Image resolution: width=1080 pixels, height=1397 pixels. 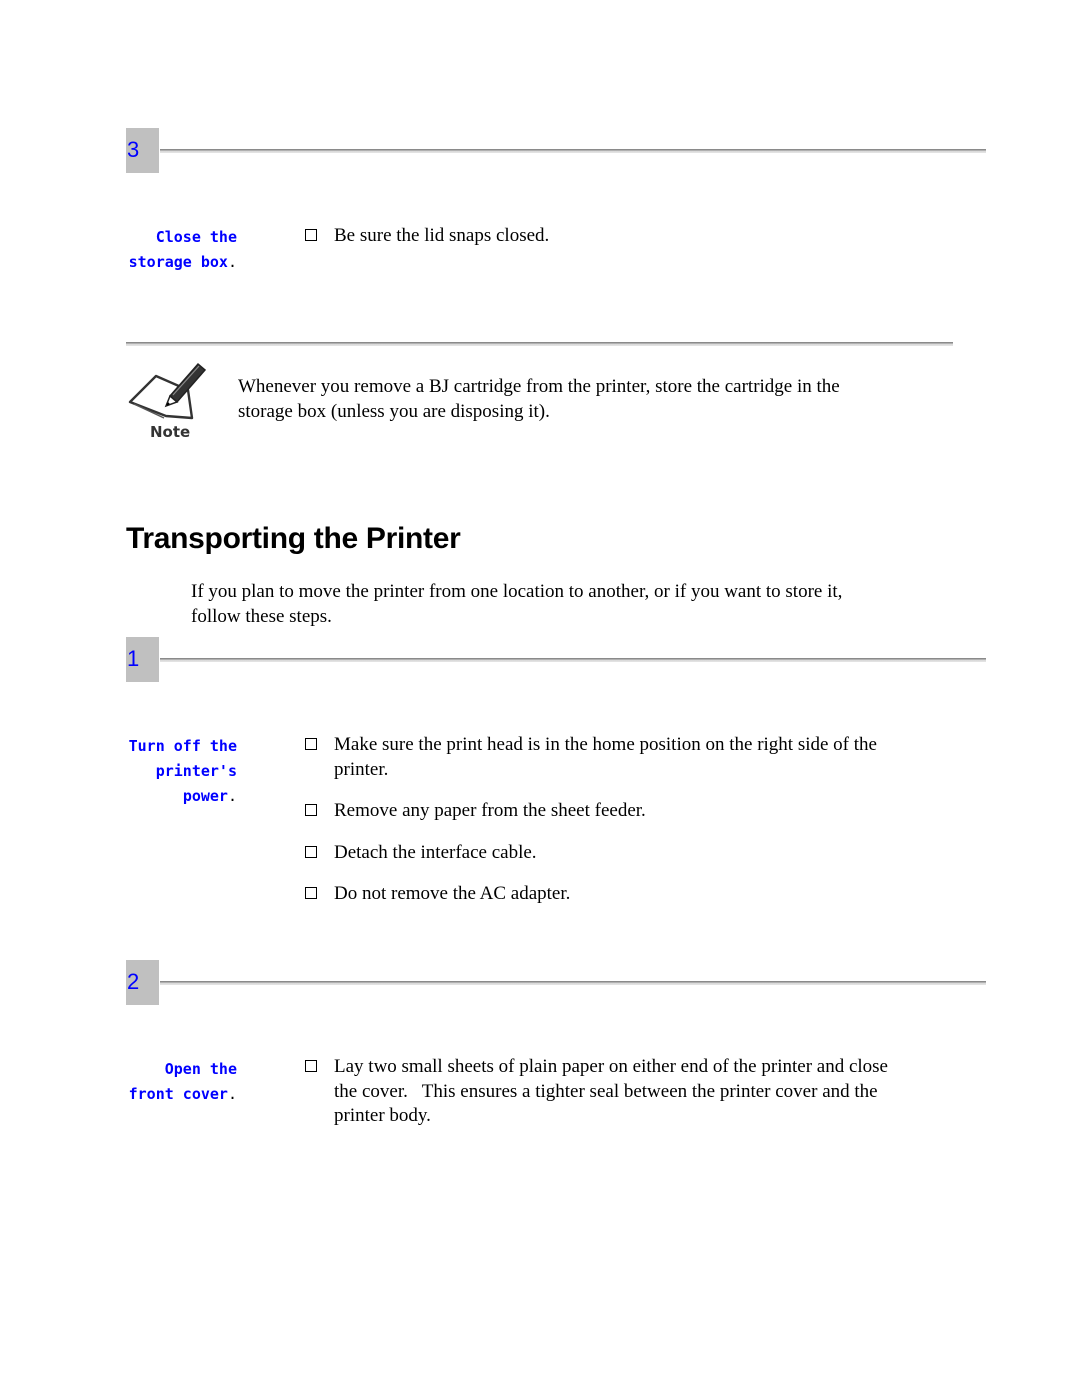 What do you see at coordinates (293, 538) in the screenshot?
I see `section-title: Transporting the Printer` at bounding box center [293, 538].